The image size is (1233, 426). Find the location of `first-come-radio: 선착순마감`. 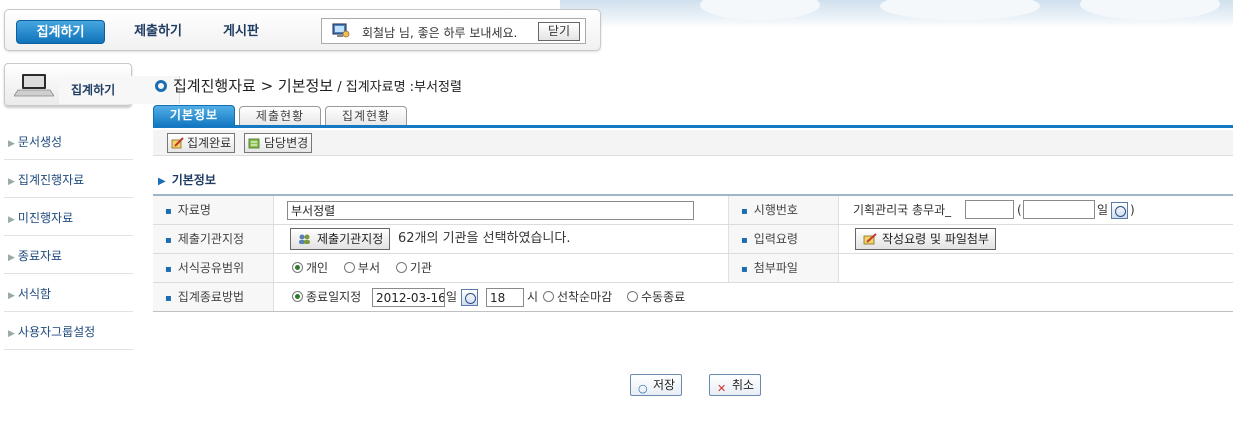

first-come-radio: 선착순마감 is located at coordinates (577, 297).